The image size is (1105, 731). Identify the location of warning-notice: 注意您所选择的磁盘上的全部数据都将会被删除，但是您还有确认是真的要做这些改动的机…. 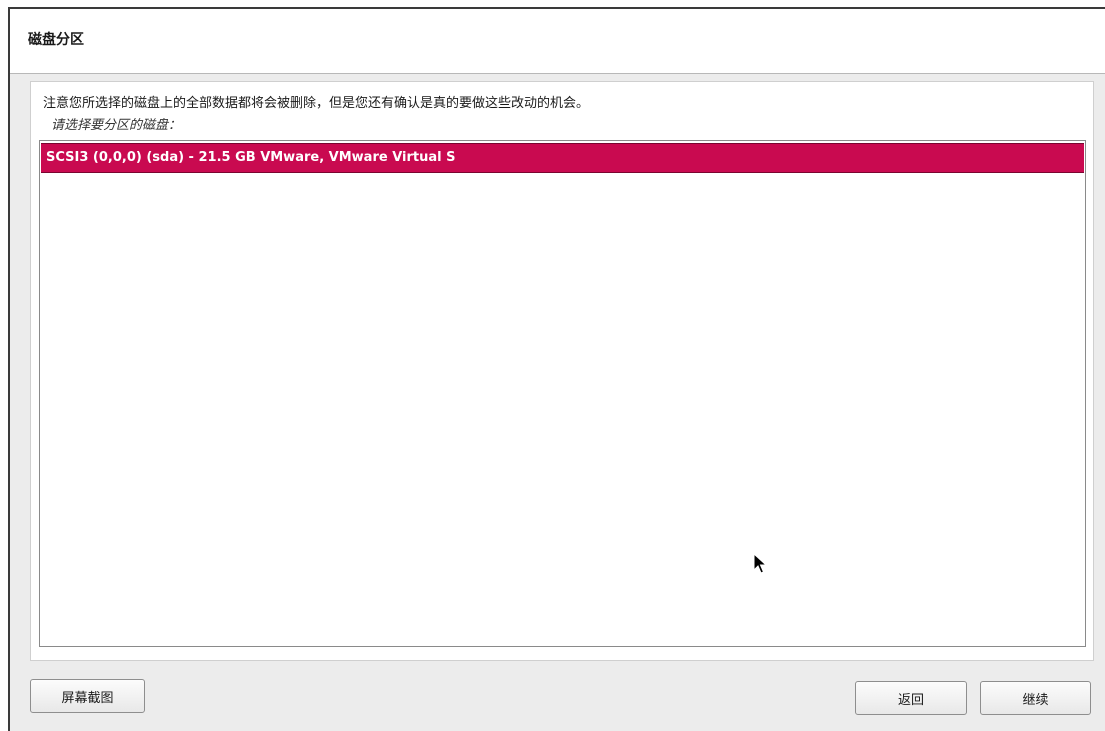
(316, 103).